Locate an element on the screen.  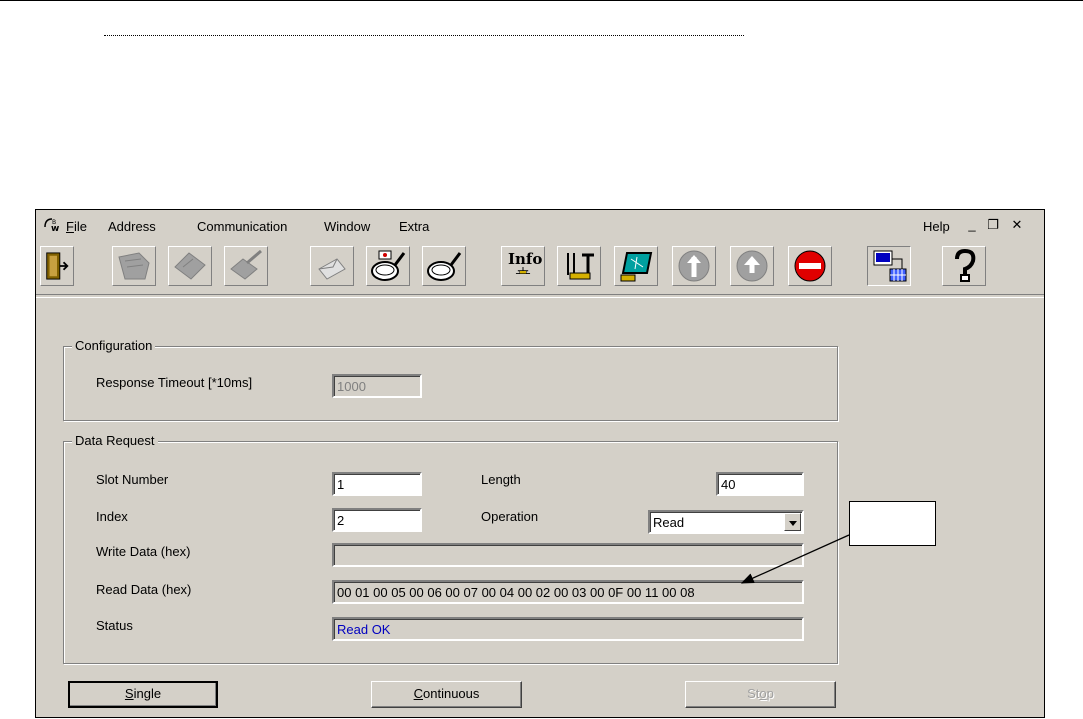
search-icon is located at coordinates (444, 266).